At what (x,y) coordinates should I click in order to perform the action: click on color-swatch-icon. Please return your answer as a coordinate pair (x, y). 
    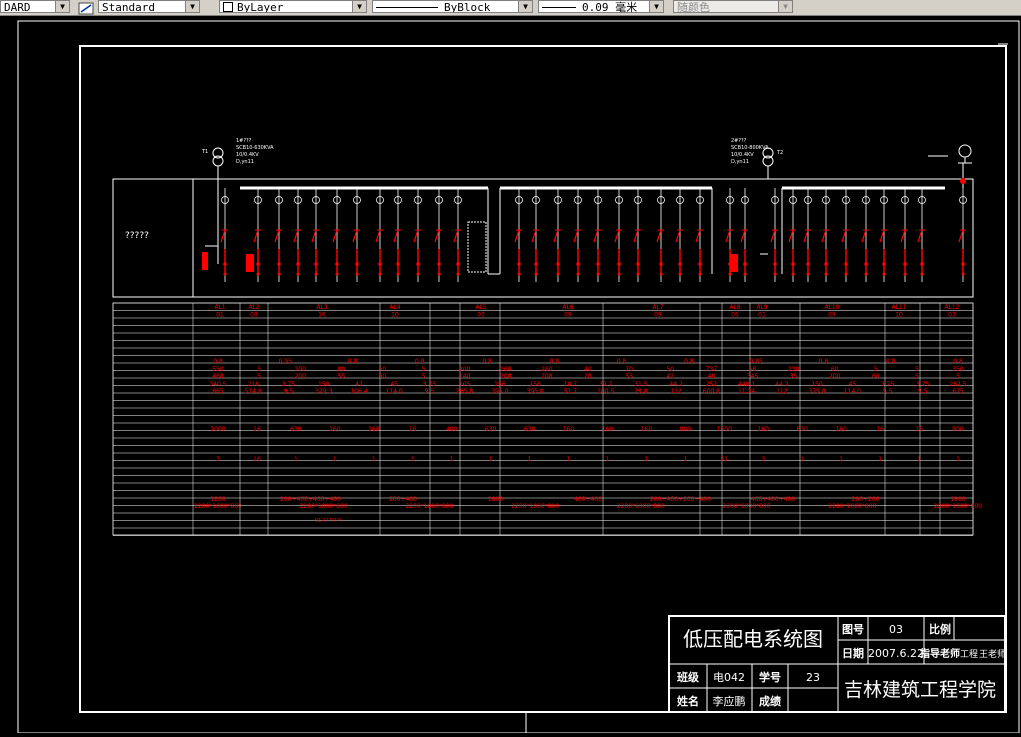
    Looking at the image, I should click on (228, 7).